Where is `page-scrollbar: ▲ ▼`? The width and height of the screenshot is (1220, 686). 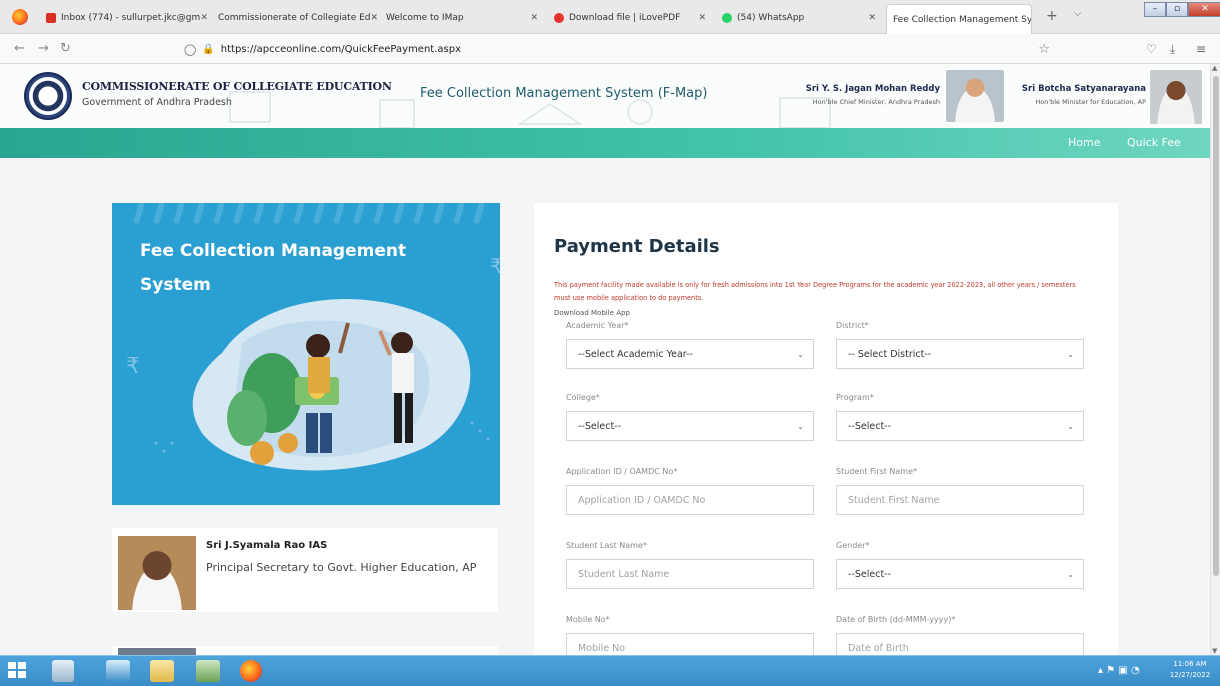
page-scrollbar: ▲ ▼ is located at coordinates (1215, 359).